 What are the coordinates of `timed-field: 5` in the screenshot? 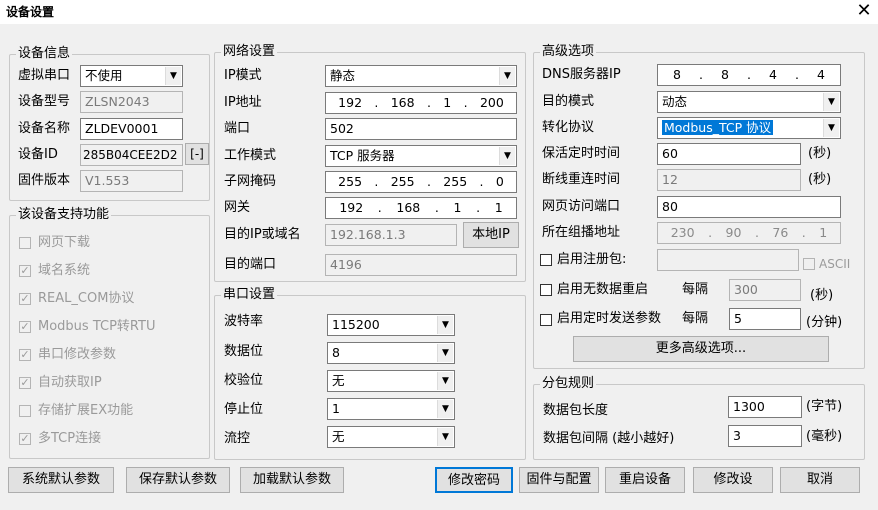 It's located at (765, 319).